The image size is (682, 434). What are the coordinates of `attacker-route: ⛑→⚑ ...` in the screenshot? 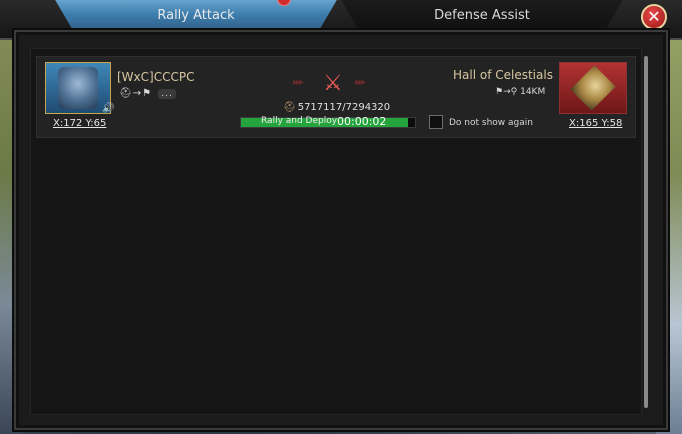 It's located at (147, 93).